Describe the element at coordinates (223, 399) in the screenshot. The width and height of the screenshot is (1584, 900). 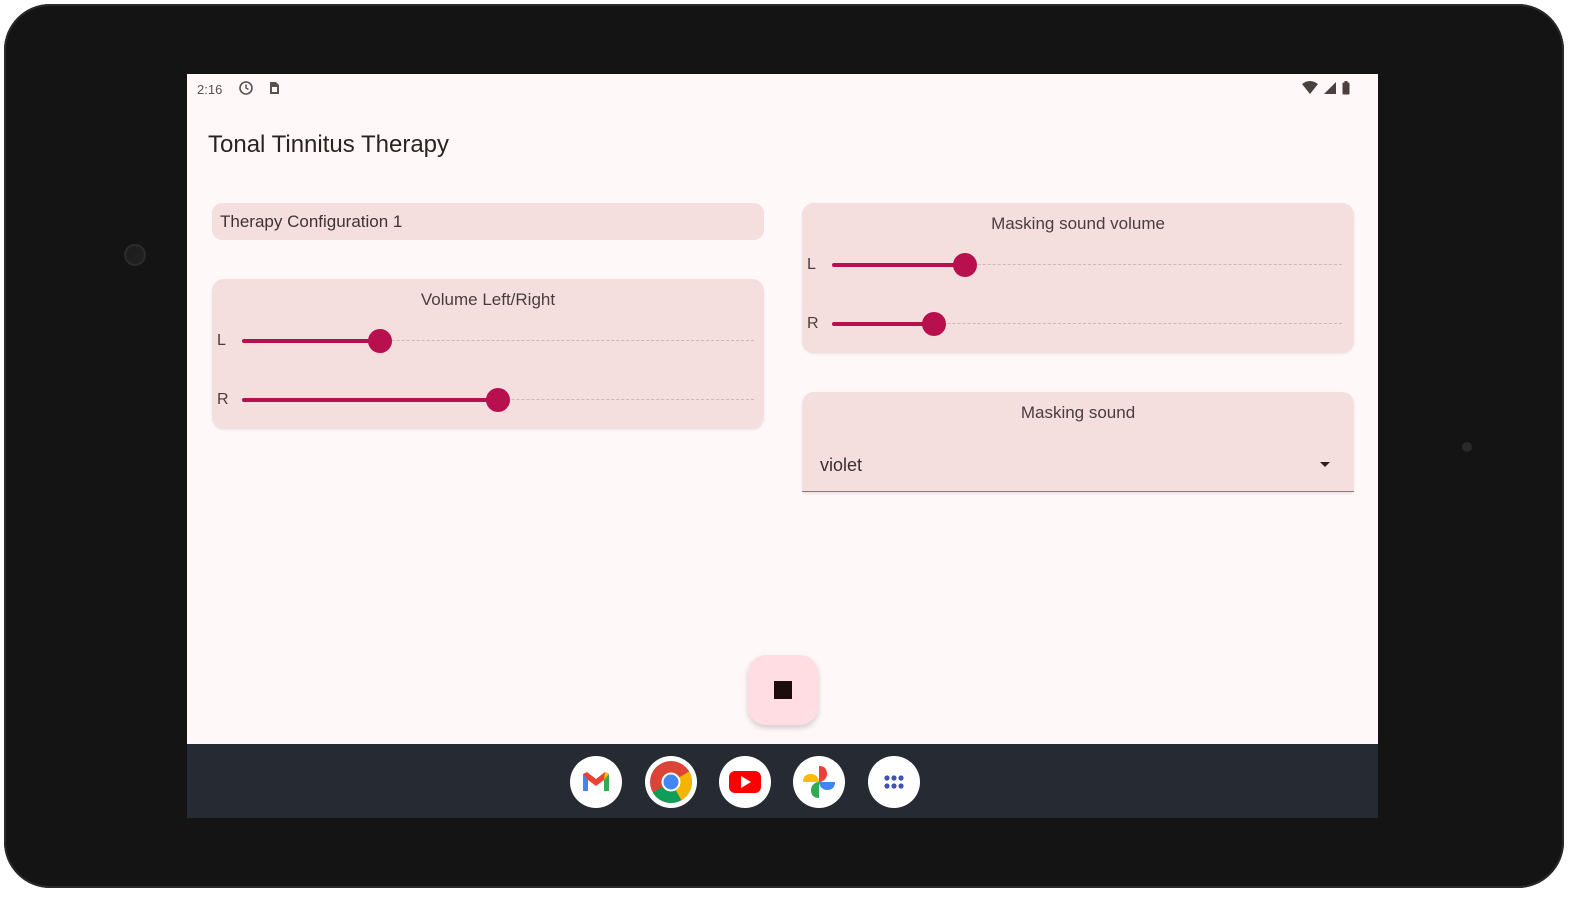
I see `volume-right-label: R` at that location.